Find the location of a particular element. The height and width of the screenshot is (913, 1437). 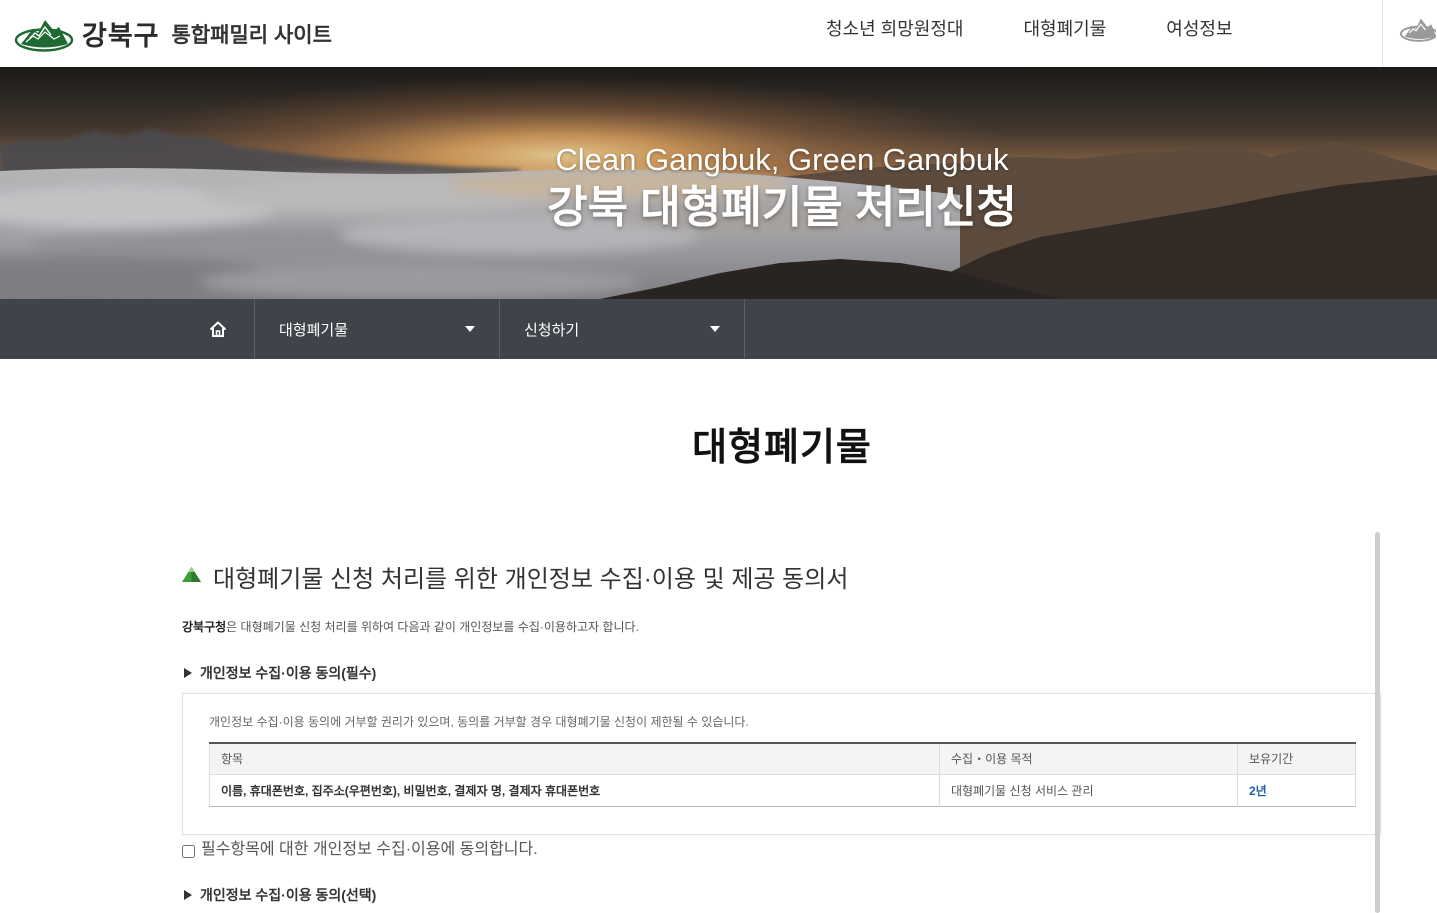

nav-item-youth-expedition: 청소년 희망원정대 is located at coordinates (894, 29).